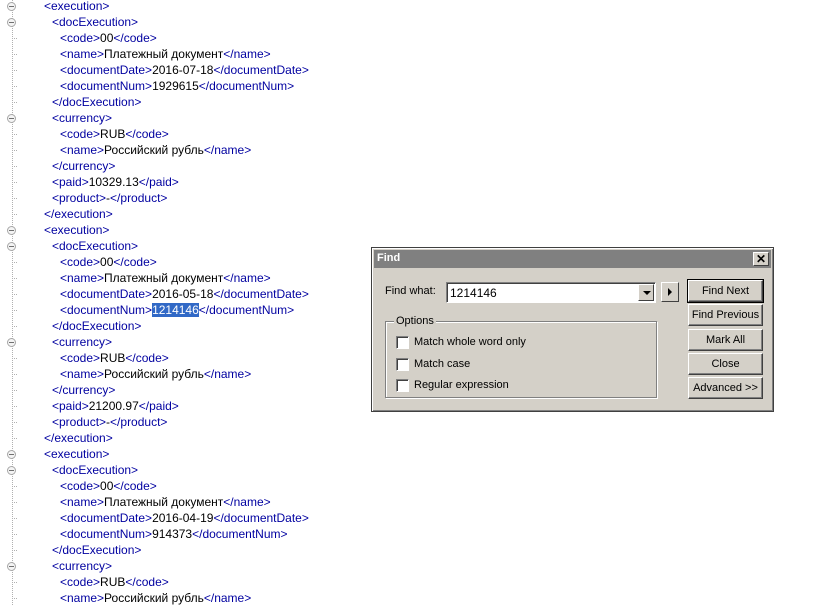 The image size is (837, 605). I want to click on xml-tag: <currency>, so click(82, 566).